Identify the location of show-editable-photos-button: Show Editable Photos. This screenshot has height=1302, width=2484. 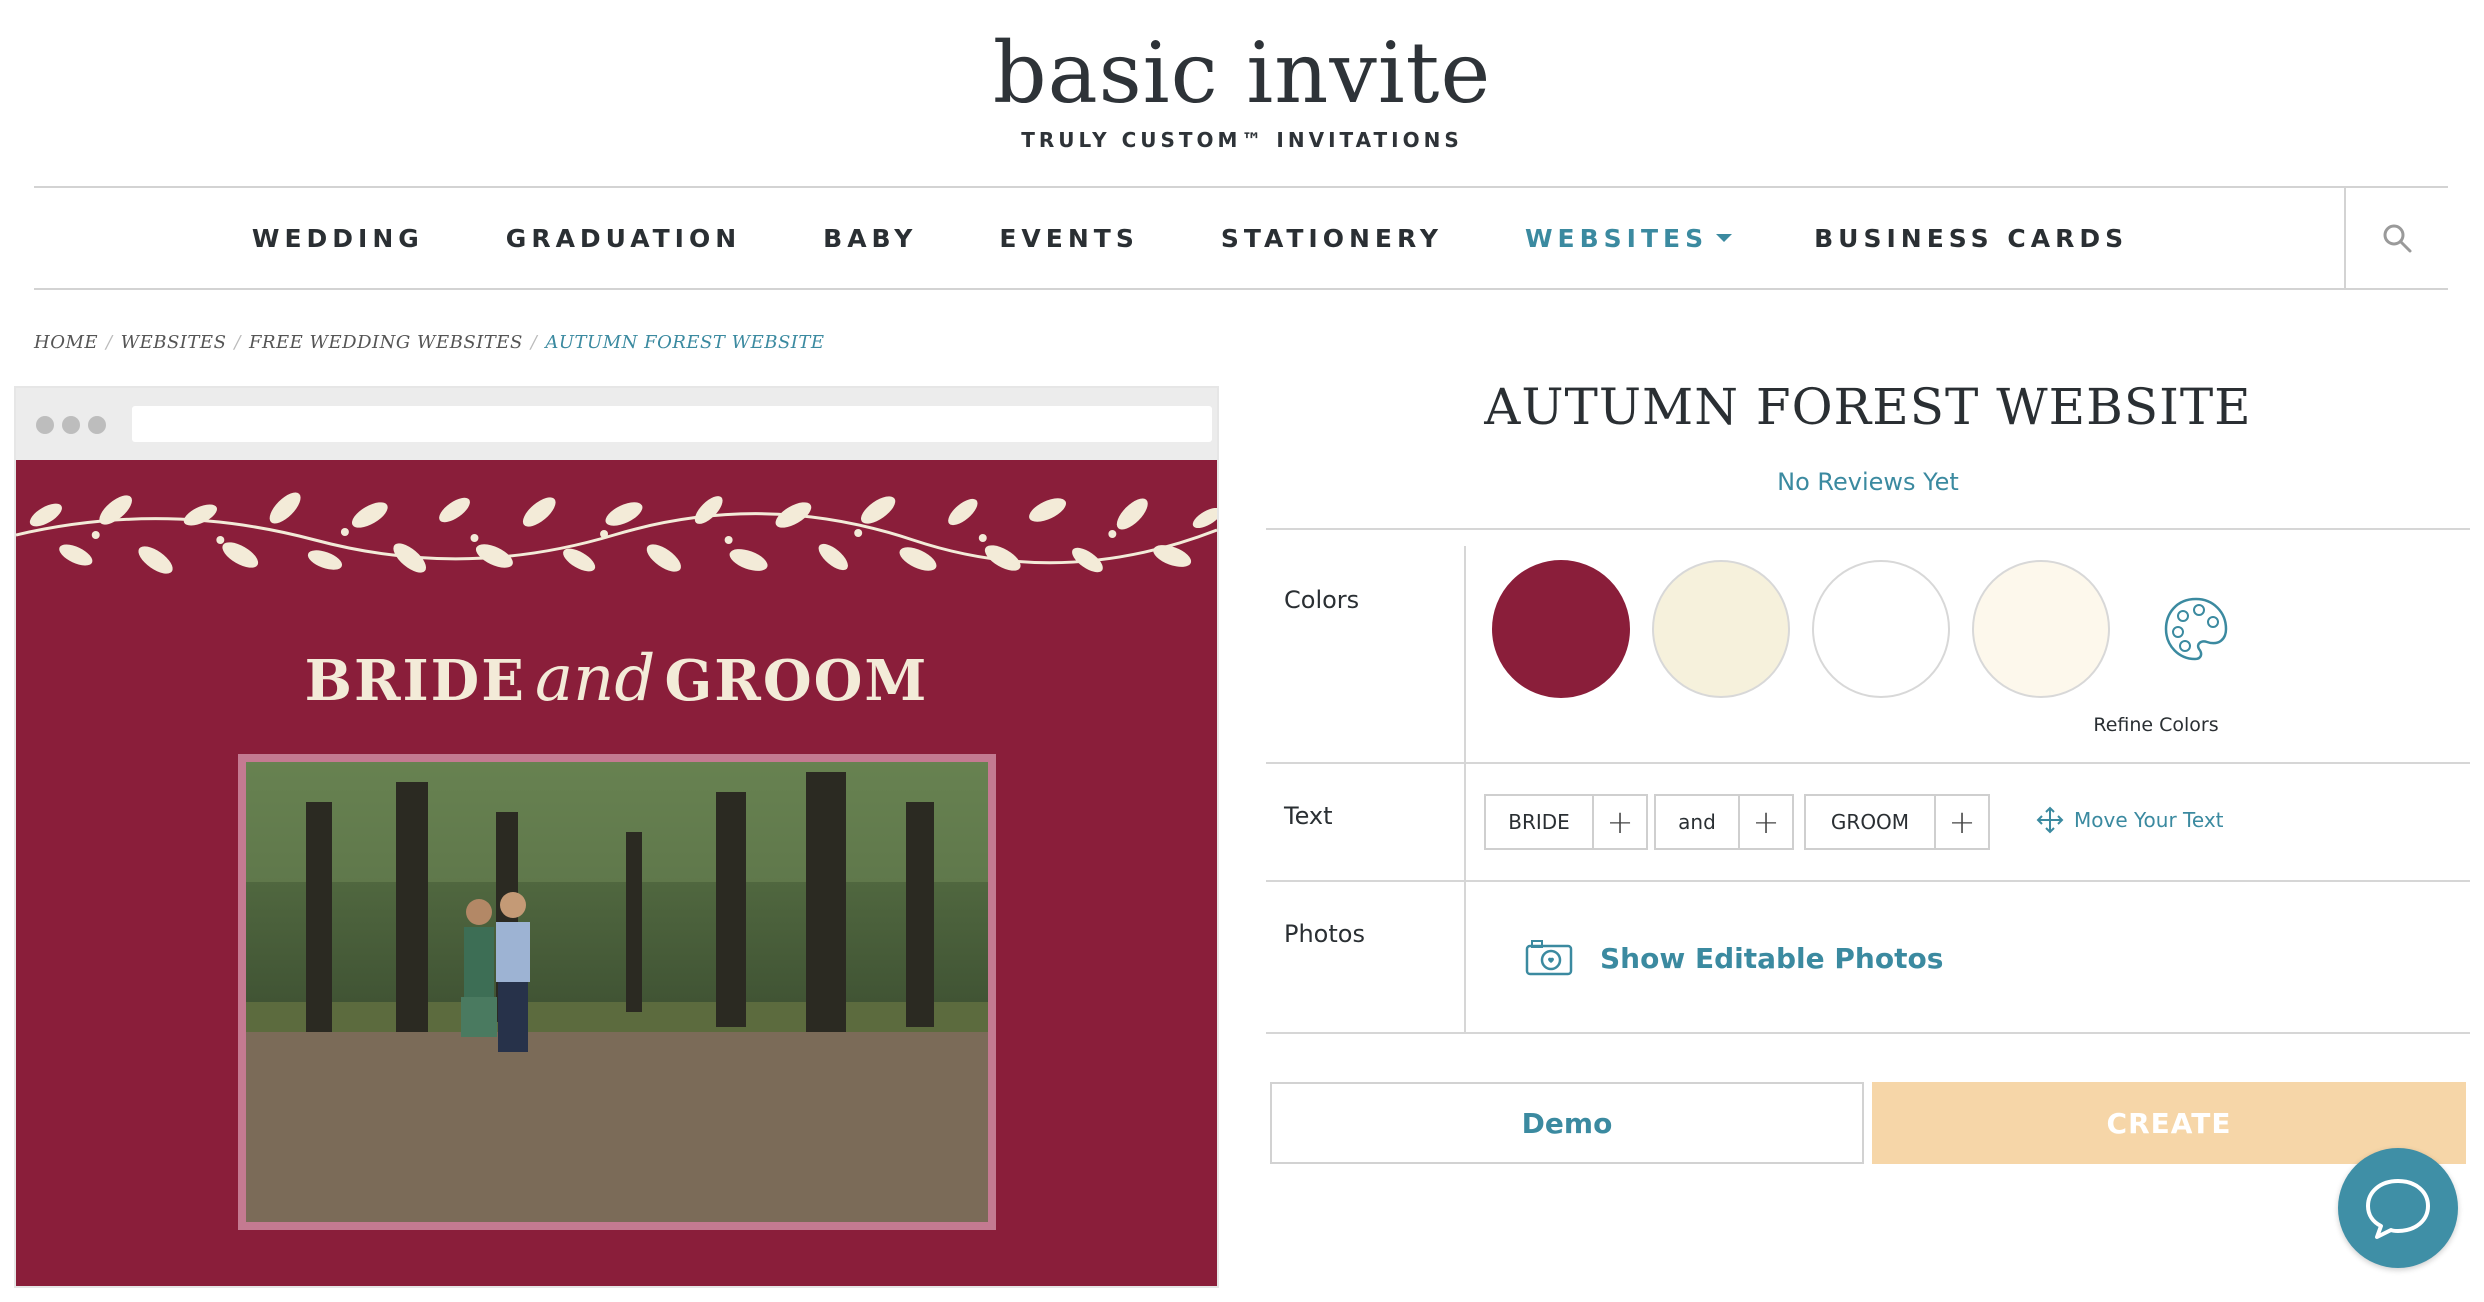
(1733, 958).